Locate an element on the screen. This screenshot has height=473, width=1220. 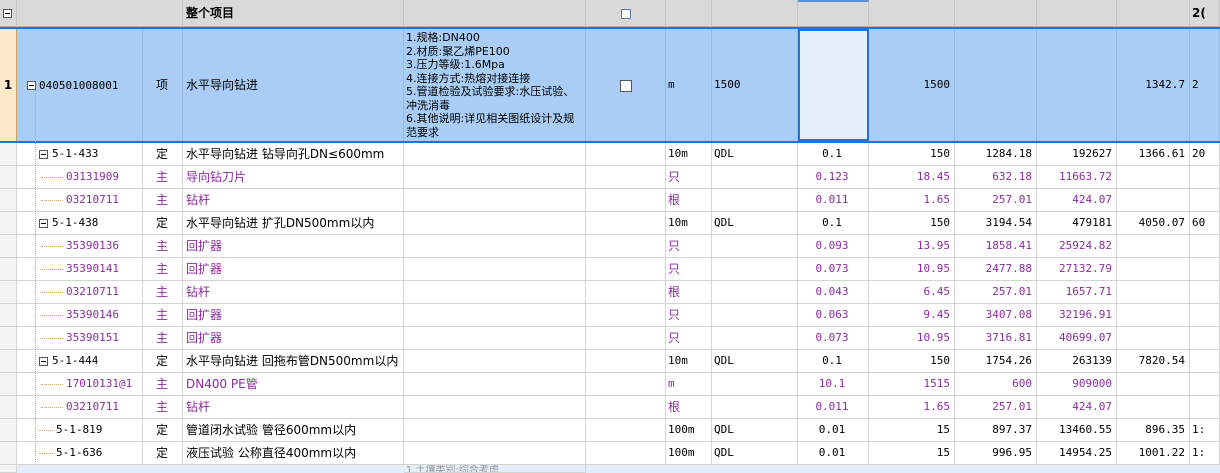
row-expr: QDL is located at coordinates (755, 154).